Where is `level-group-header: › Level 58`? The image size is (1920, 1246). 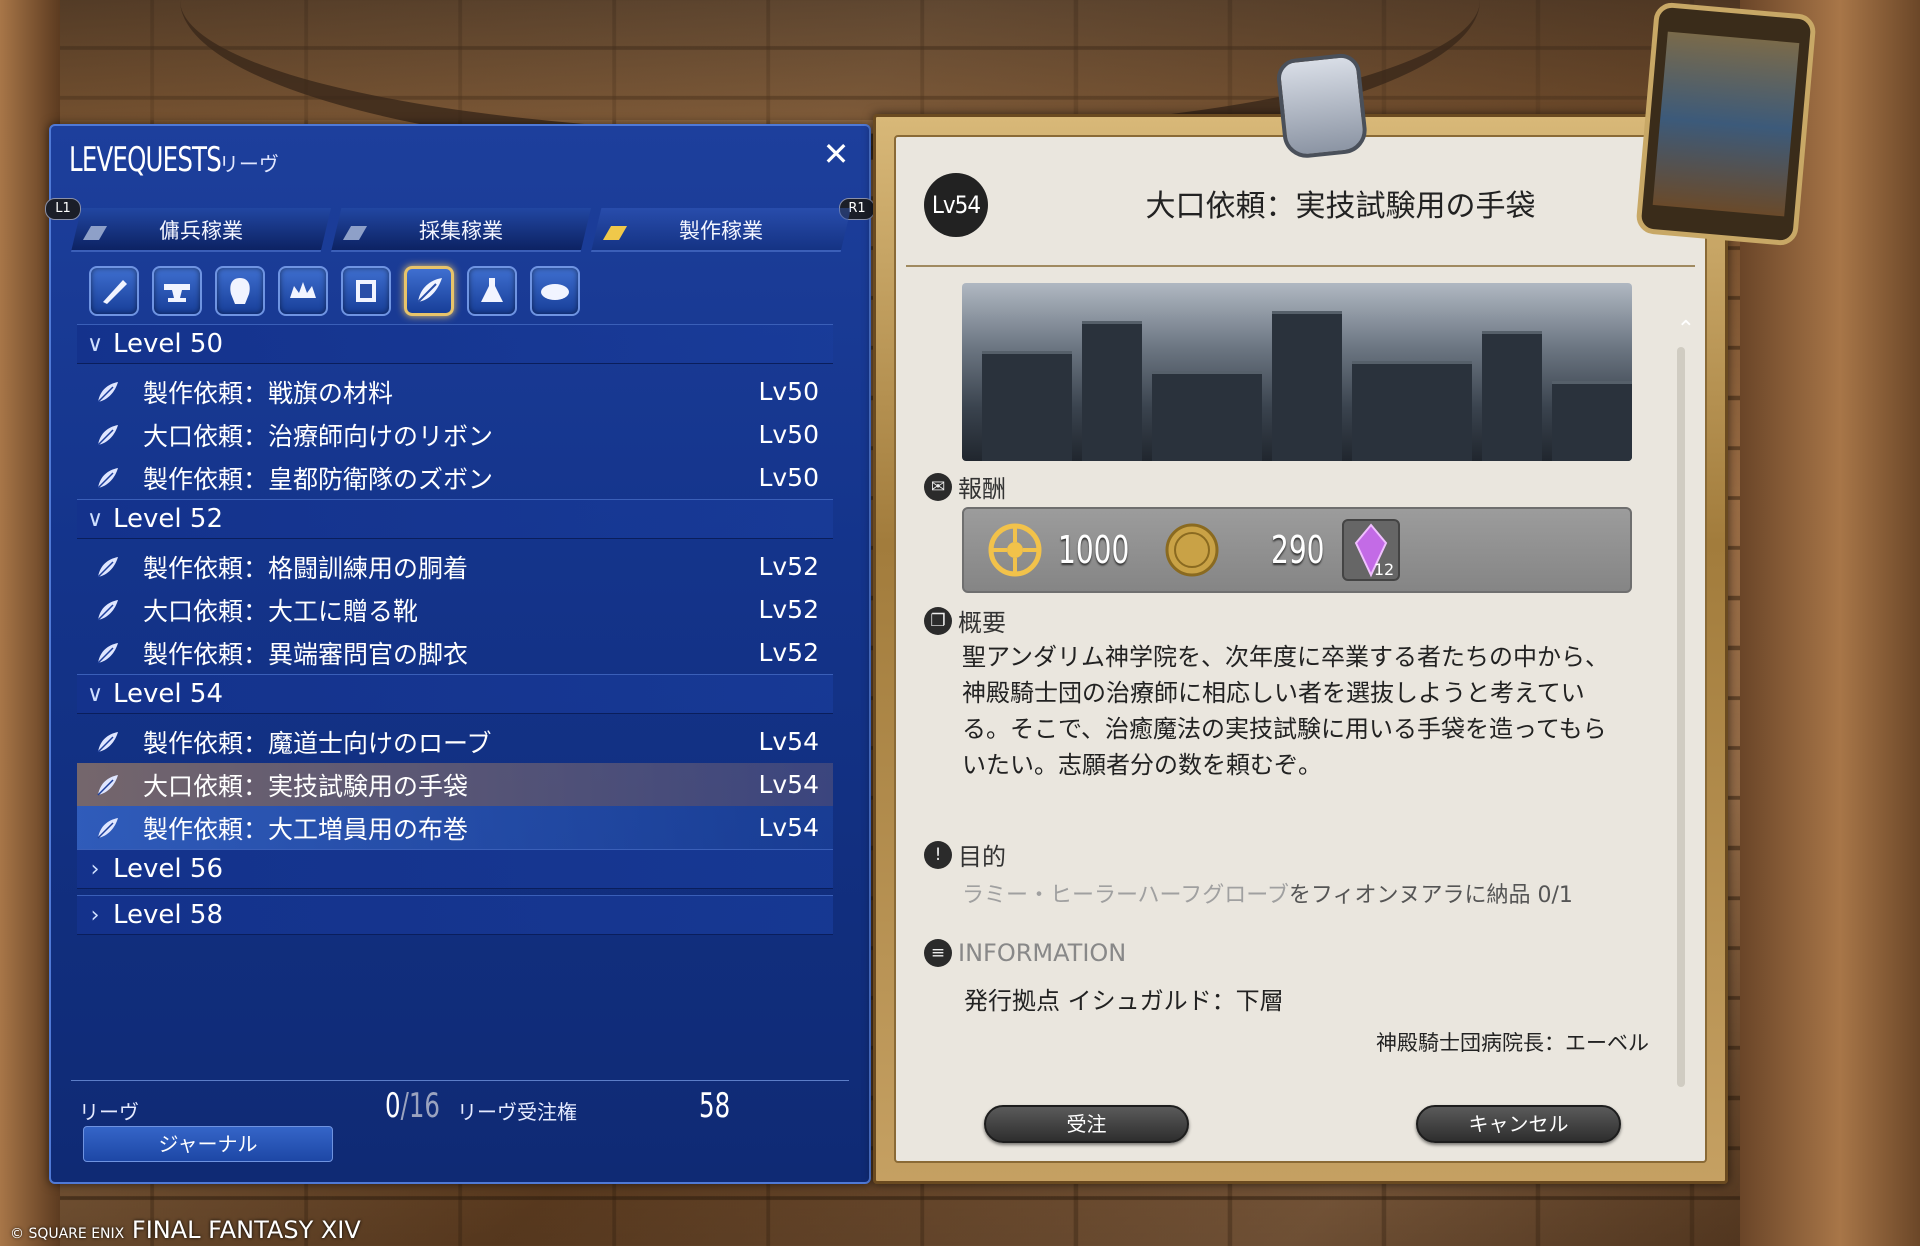
level-group-header: › Level 58 is located at coordinates (455, 915).